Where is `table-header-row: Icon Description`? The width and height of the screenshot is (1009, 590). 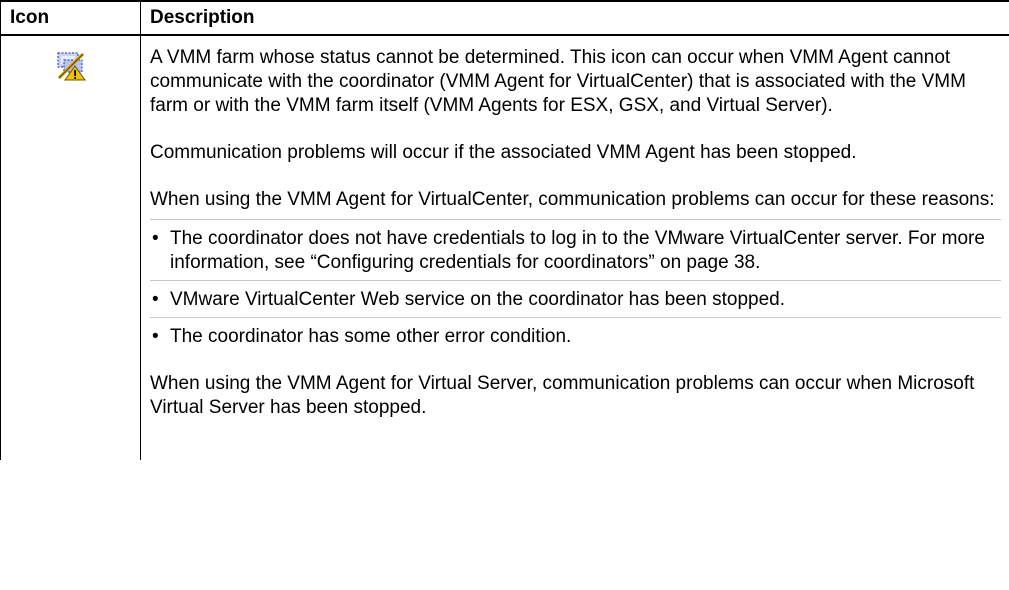 table-header-row: Icon Description is located at coordinates (504, 18).